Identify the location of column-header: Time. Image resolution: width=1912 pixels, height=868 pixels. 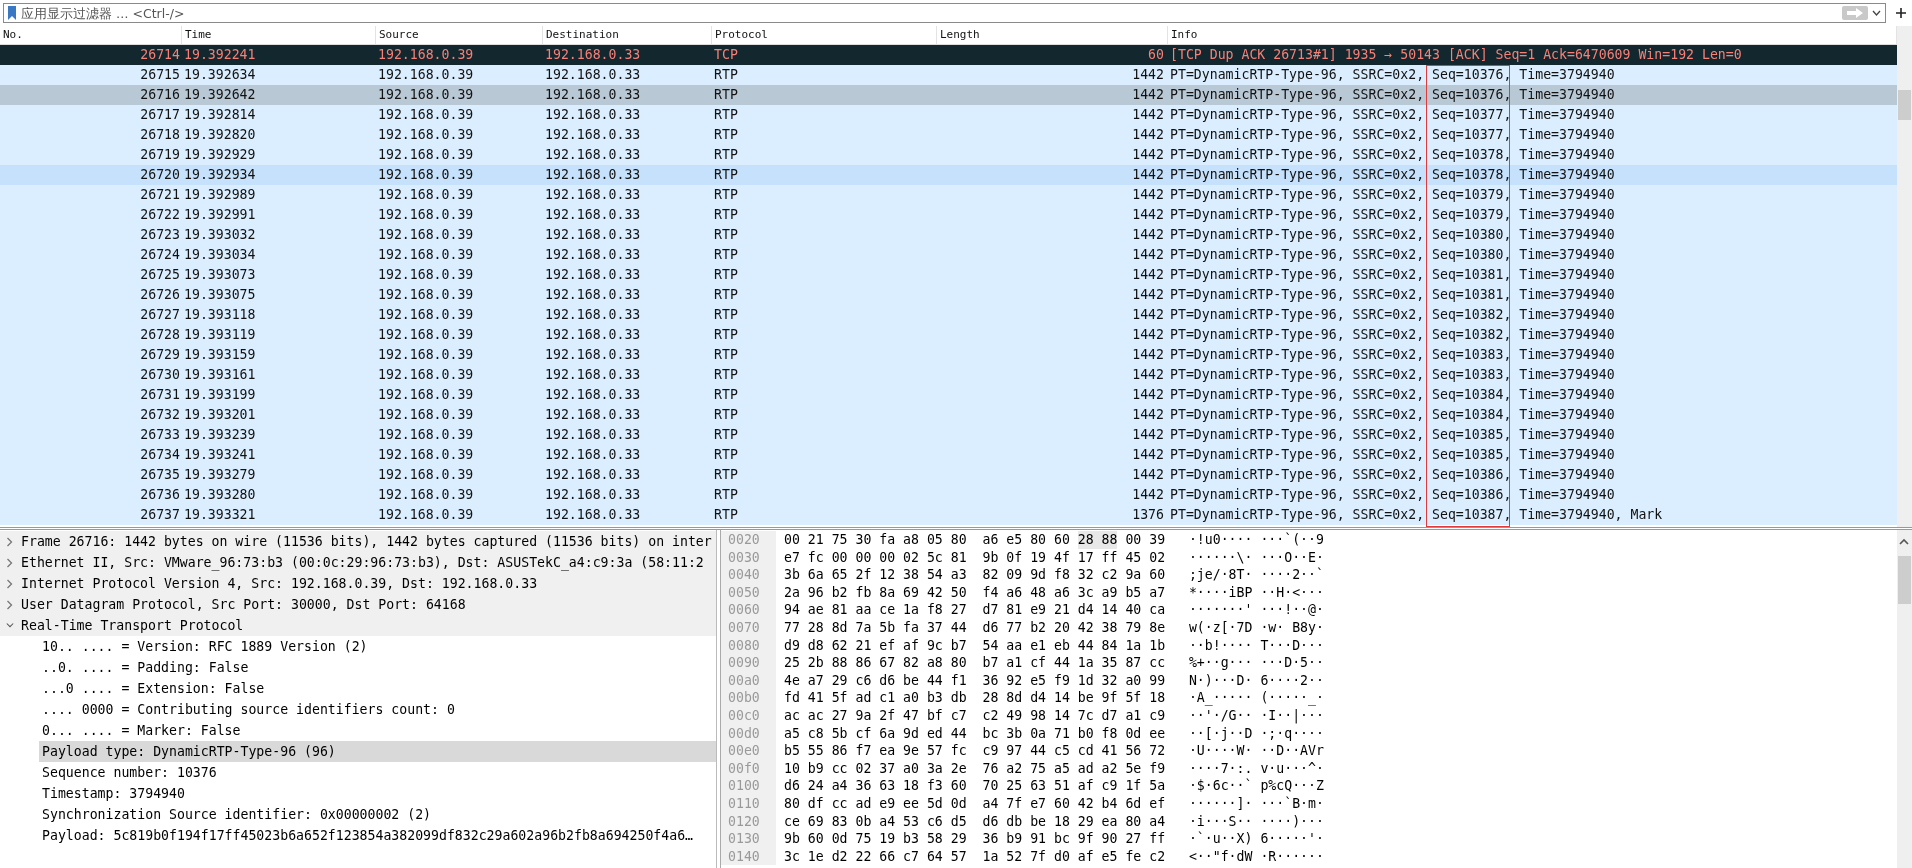
(279, 35).